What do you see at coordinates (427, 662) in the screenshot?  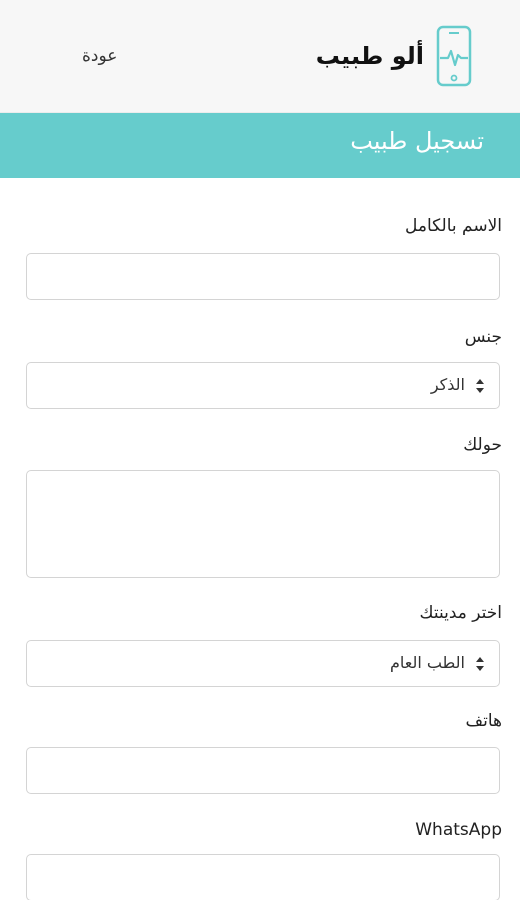 I see `city-selected-value: الطب العام` at bounding box center [427, 662].